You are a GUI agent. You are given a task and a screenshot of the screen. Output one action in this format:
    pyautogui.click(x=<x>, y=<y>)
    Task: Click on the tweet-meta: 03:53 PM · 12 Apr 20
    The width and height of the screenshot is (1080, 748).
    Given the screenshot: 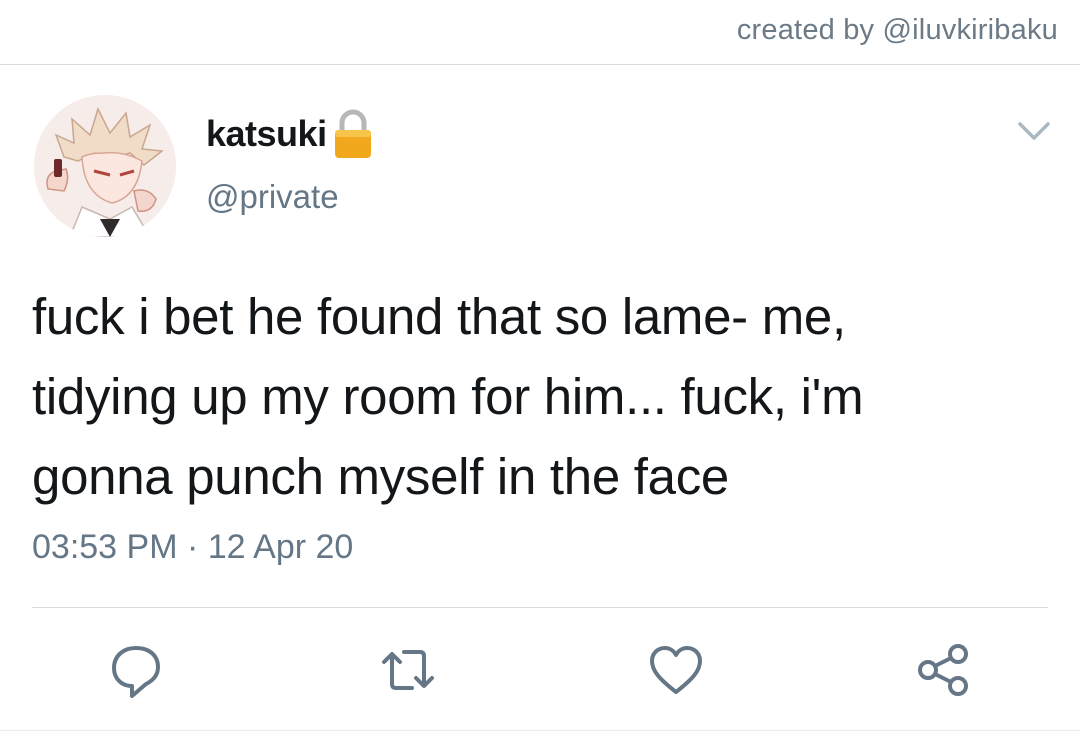 What is the action you would take?
    pyautogui.click(x=192, y=547)
    